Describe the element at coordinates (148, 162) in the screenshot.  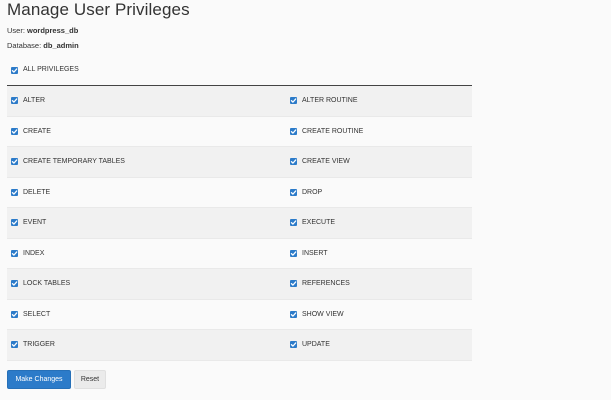
I see `privilege-checkbox-row: CREATE TEMPORARY TABLES` at that location.